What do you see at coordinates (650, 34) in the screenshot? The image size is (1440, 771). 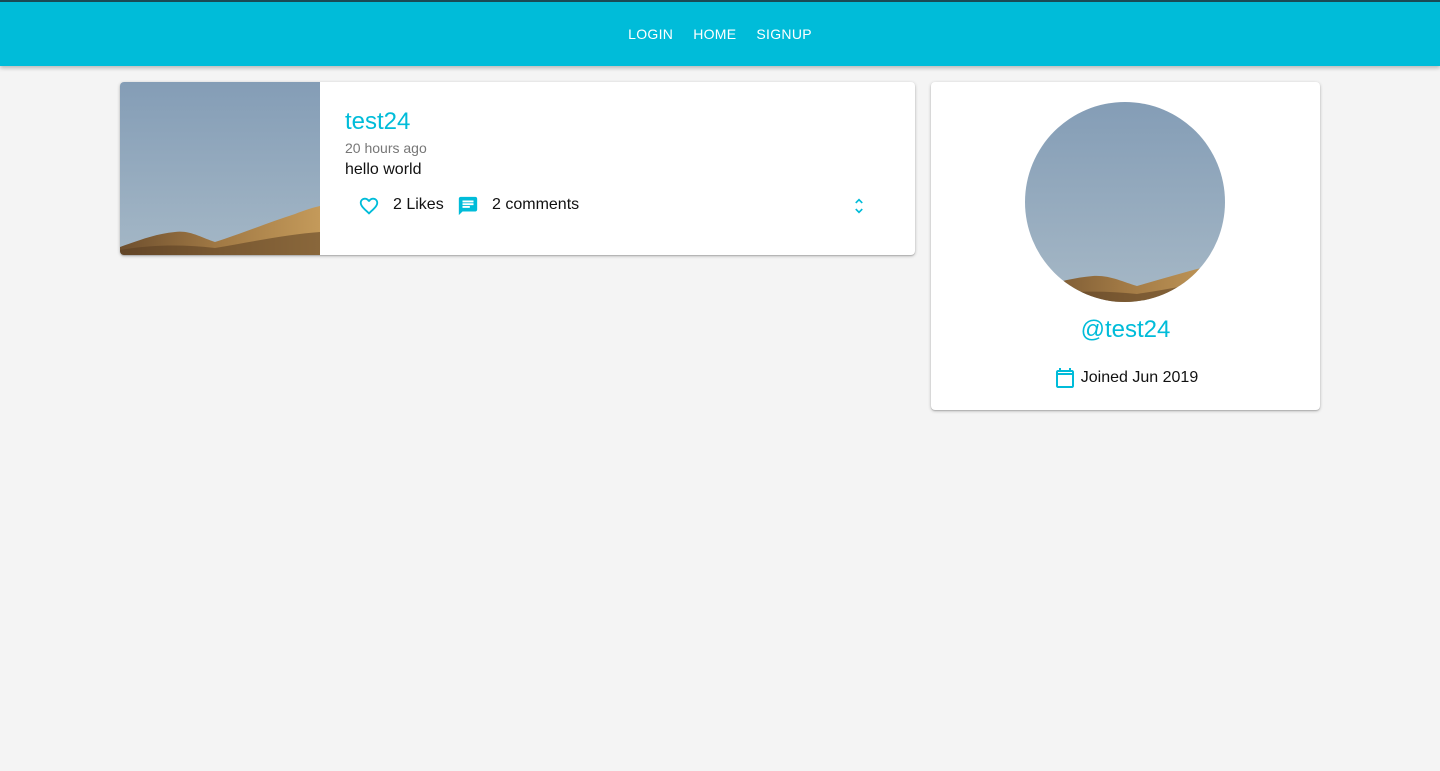 I see `nav-login-button: LOGIN` at bounding box center [650, 34].